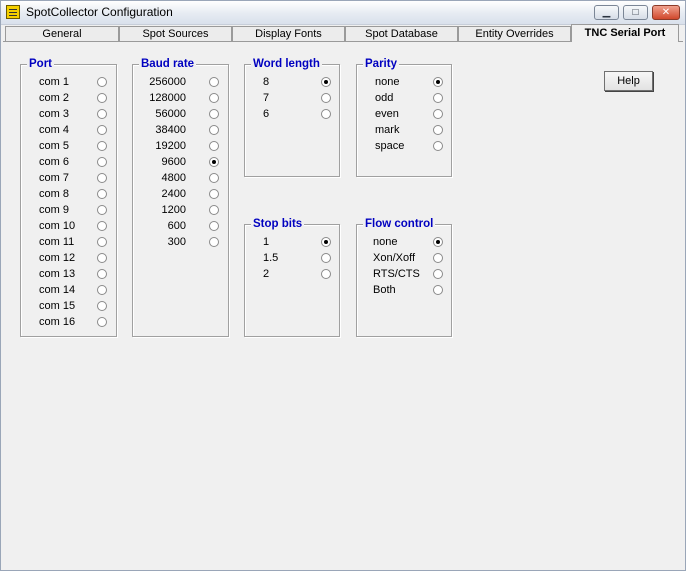 The width and height of the screenshot is (686, 571). What do you see at coordinates (68, 98) in the screenshot?
I see `port-option: com 2` at bounding box center [68, 98].